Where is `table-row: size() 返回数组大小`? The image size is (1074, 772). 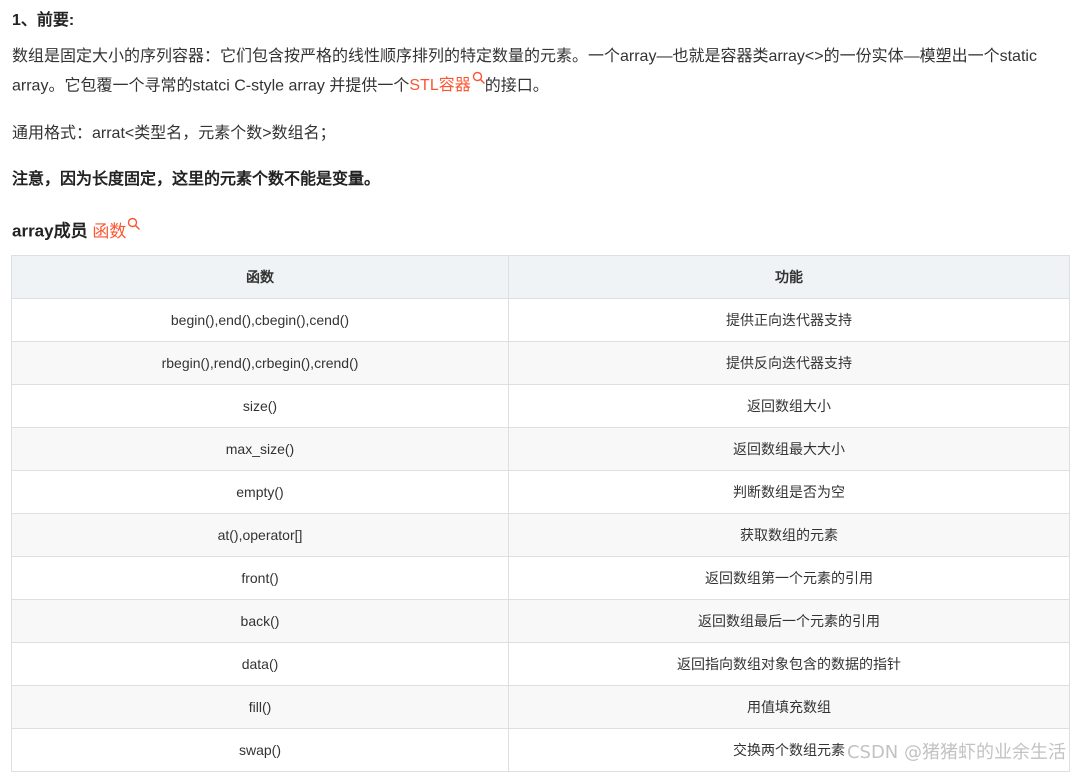 table-row: size() 返回数组大小 is located at coordinates (540, 406).